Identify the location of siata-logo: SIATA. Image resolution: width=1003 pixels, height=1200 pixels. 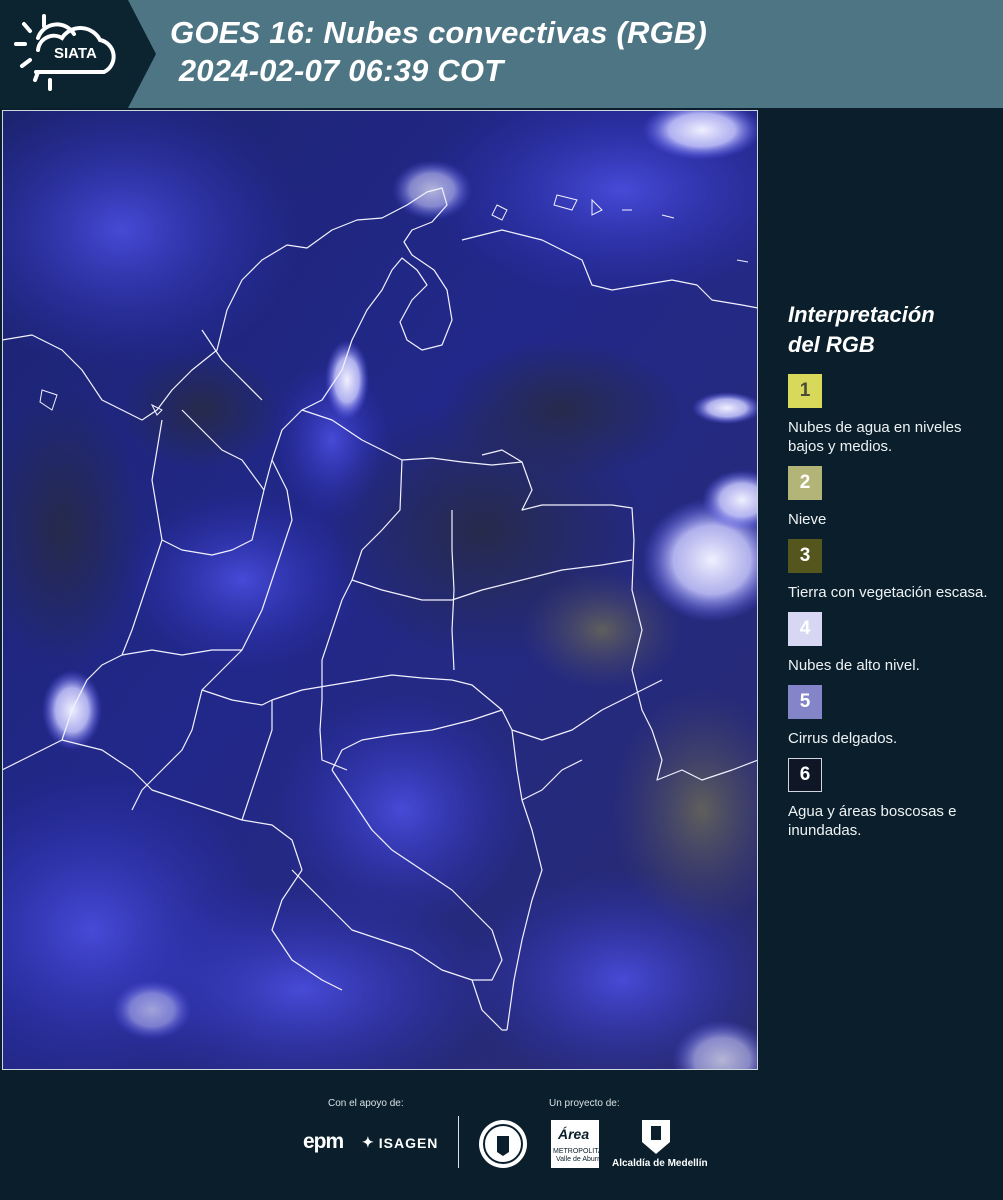
(64, 54).